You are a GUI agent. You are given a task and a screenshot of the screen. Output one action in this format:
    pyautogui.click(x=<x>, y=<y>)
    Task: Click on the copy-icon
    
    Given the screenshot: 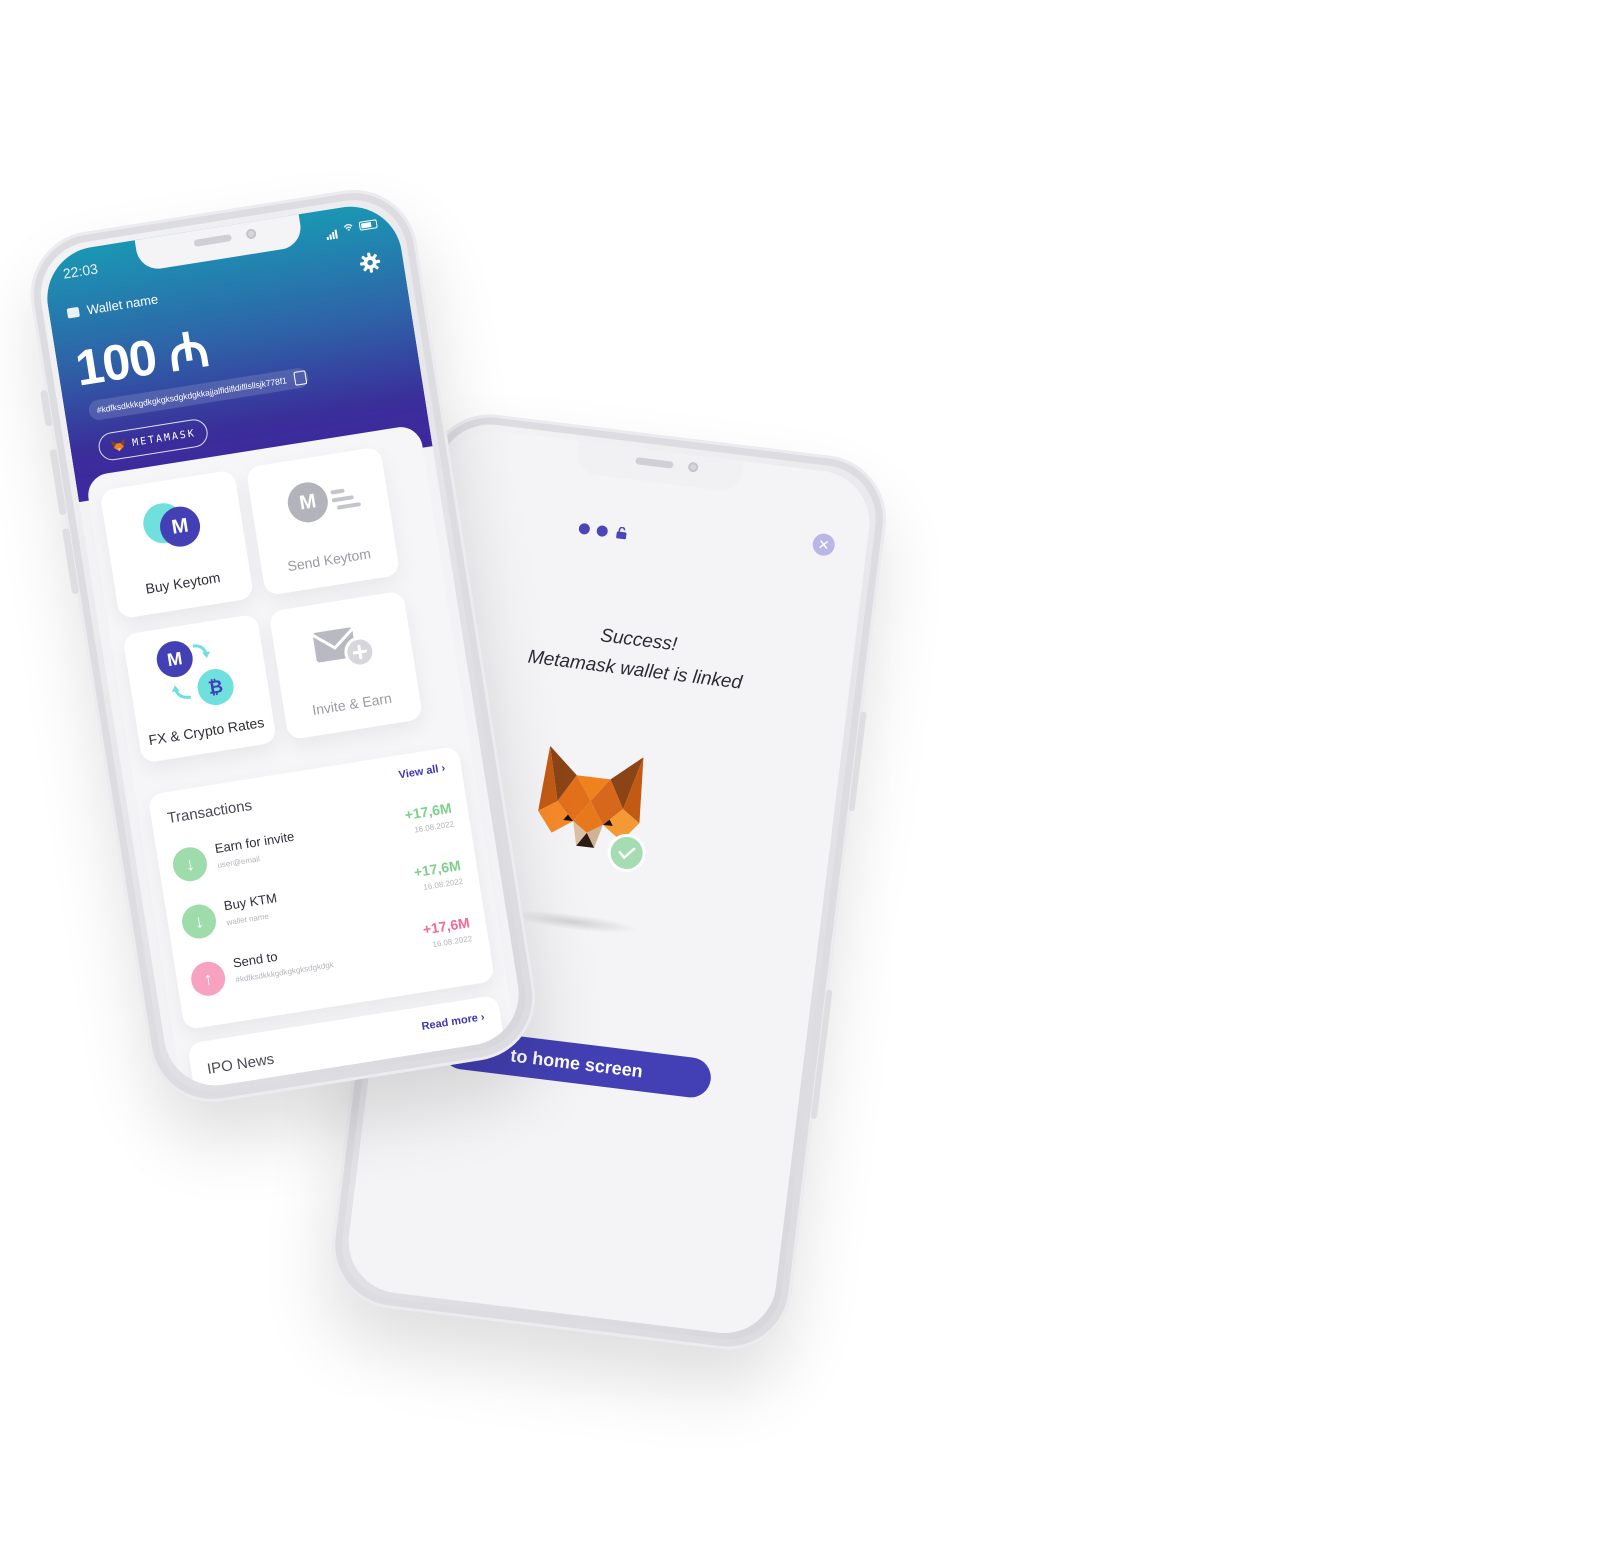 What is the action you would take?
    pyautogui.click(x=300, y=378)
    